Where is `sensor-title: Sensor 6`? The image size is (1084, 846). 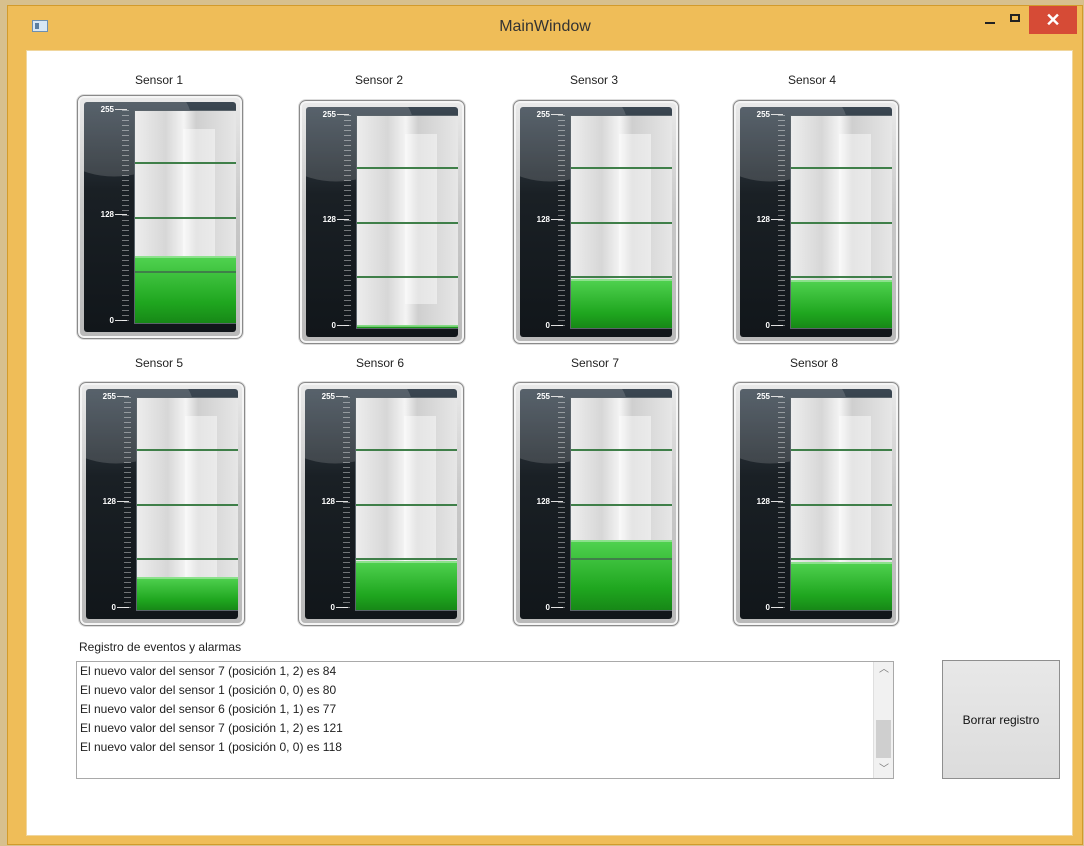
sensor-title: Sensor 6 is located at coordinates (380, 363).